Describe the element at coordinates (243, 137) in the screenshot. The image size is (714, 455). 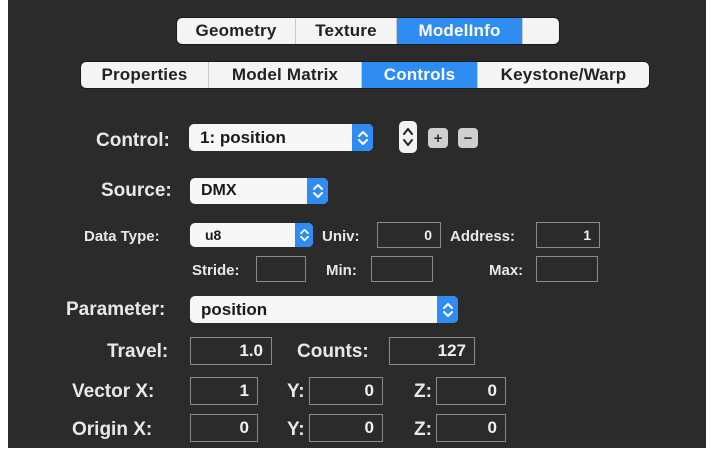
I see `control-select-value: 1: position` at that location.